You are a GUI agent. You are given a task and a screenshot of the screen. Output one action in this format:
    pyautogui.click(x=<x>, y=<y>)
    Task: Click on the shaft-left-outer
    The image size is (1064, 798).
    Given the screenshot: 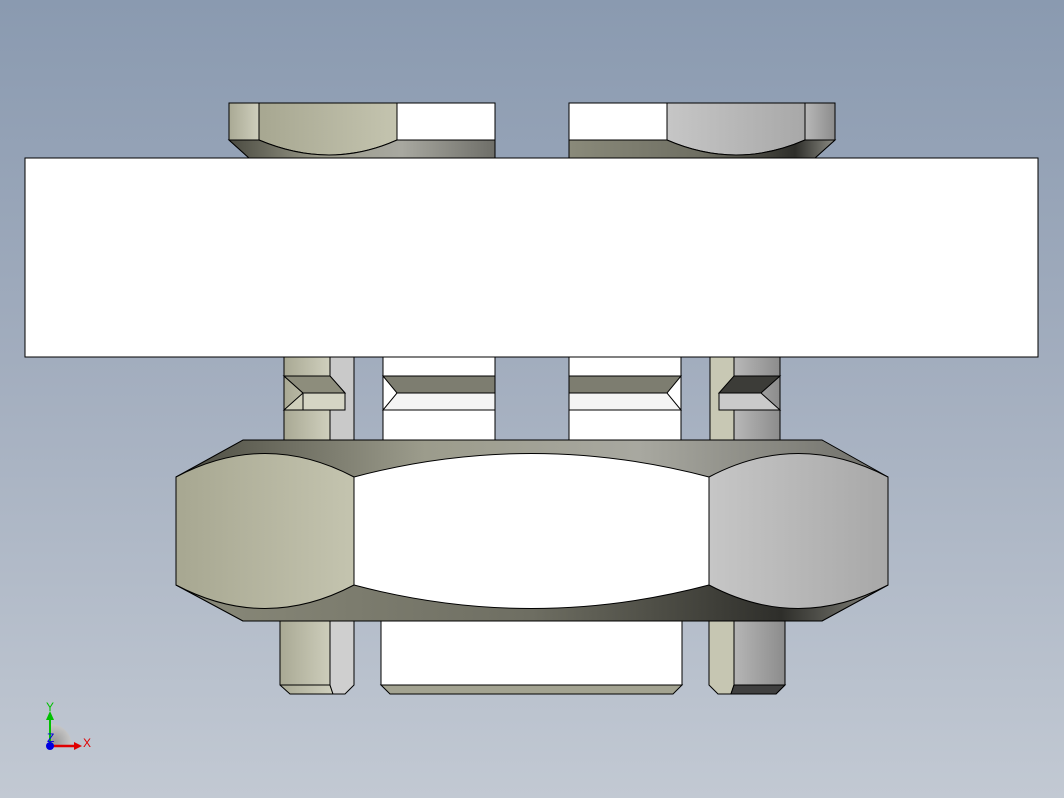 What is the action you would take?
    pyautogui.click(x=318, y=398)
    